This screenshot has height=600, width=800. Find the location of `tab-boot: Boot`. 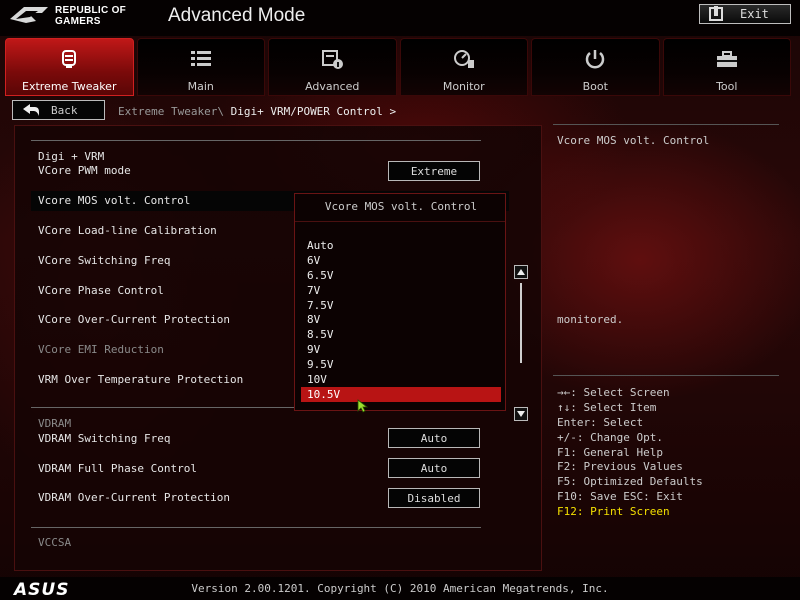

tab-boot: Boot is located at coordinates (595, 67).